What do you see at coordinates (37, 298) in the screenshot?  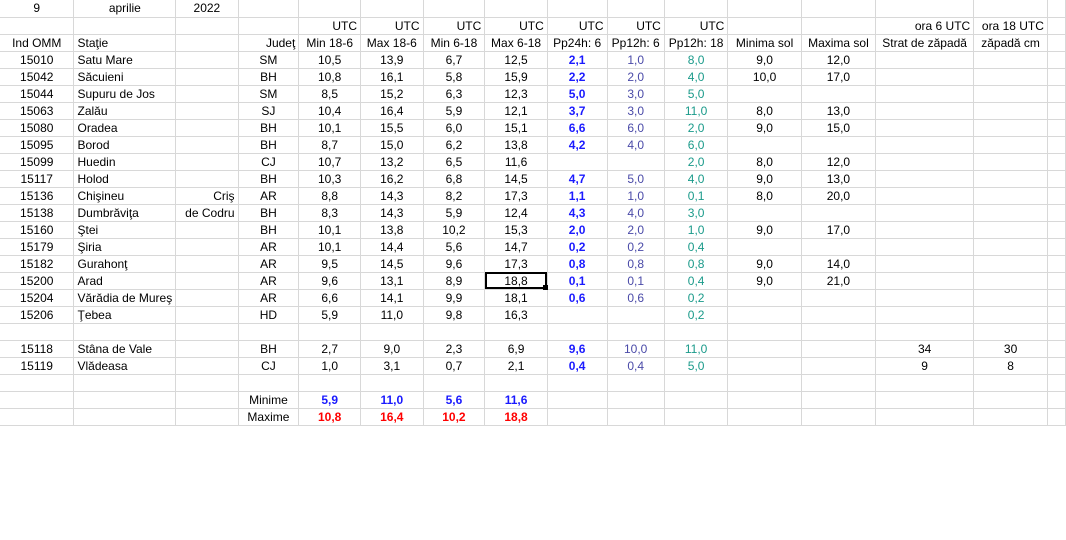 I see `ind-omm-cell: 15204` at bounding box center [37, 298].